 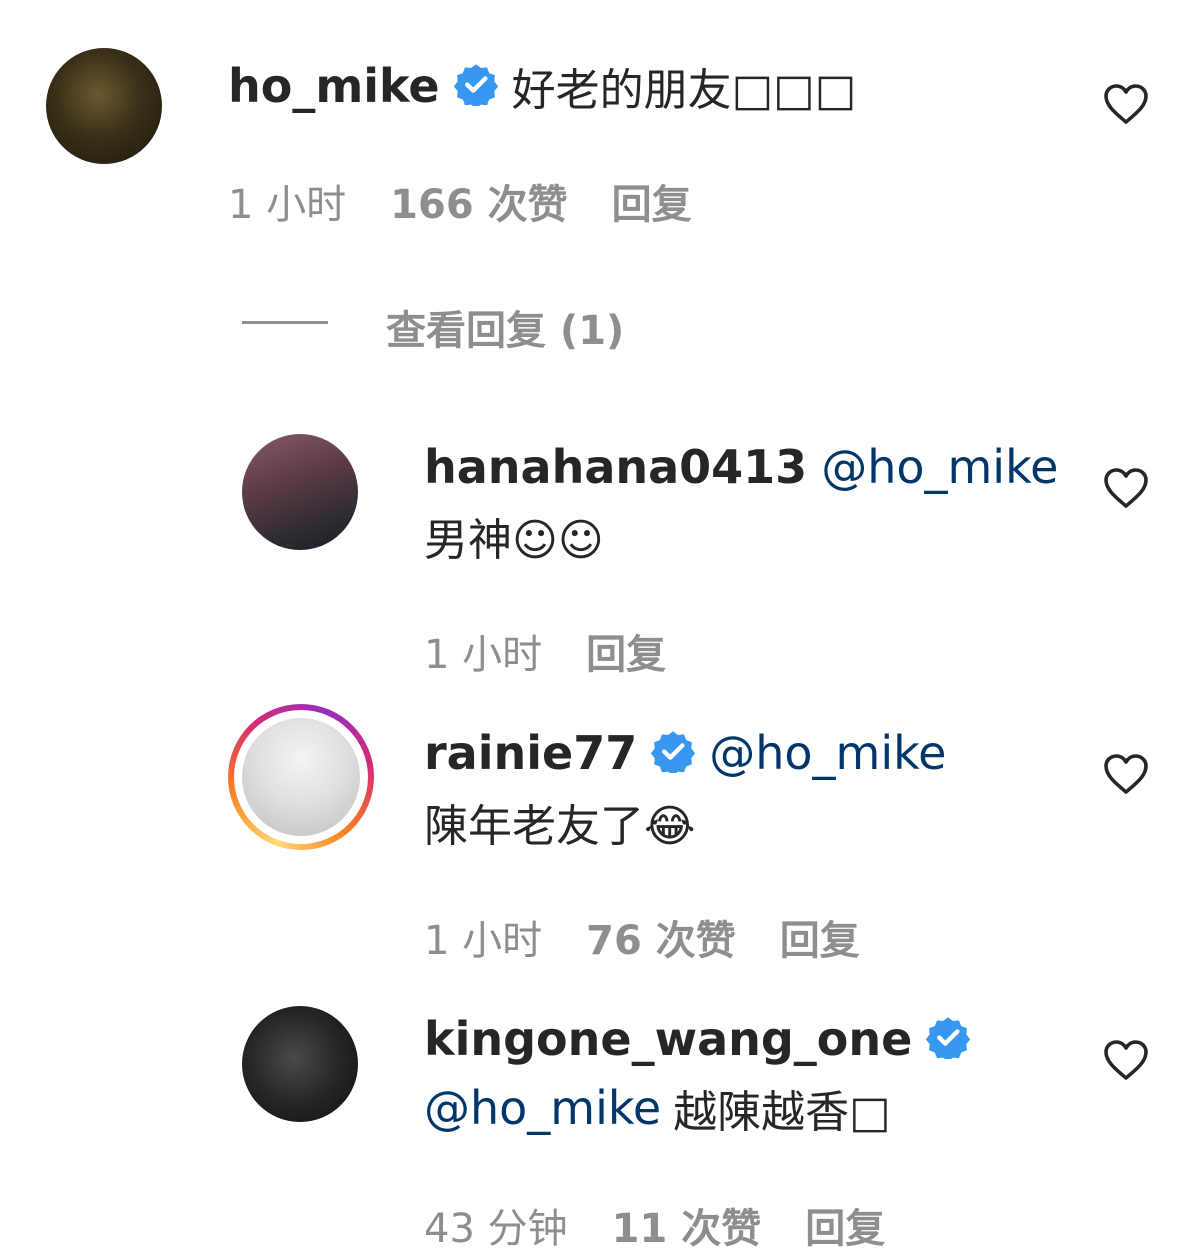 What do you see at coordinates (560, 826) in the screenshot?
I see `comment-text-rainie77: 陳年老友了😂` at bounding box center [560, 826].